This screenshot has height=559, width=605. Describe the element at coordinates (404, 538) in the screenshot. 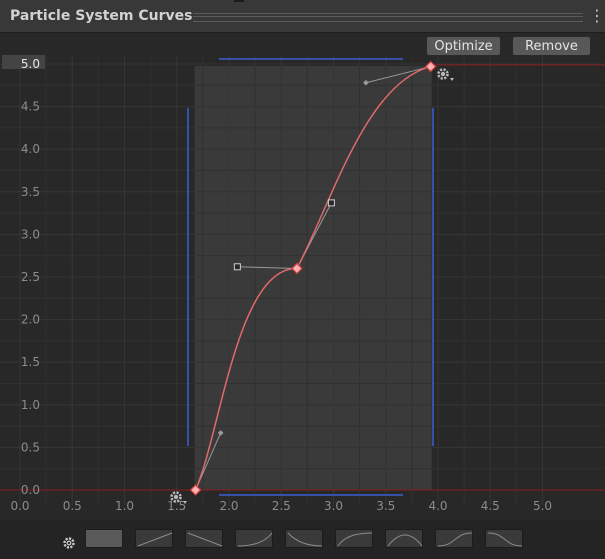

I see `preset-bell` at that location.